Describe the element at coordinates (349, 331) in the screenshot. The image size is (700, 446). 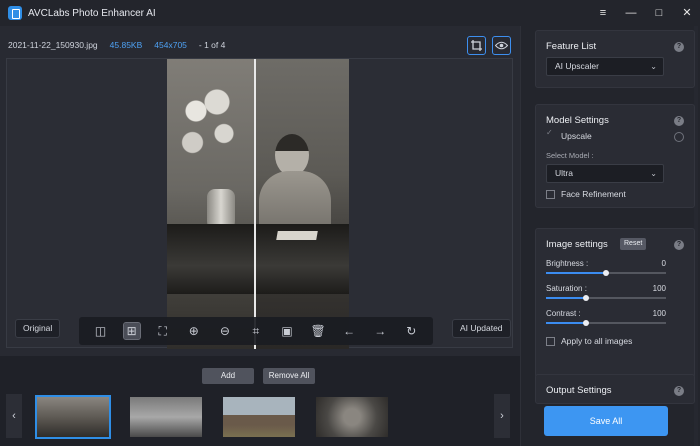
I see `arrow-left-icon: ←` at that location.